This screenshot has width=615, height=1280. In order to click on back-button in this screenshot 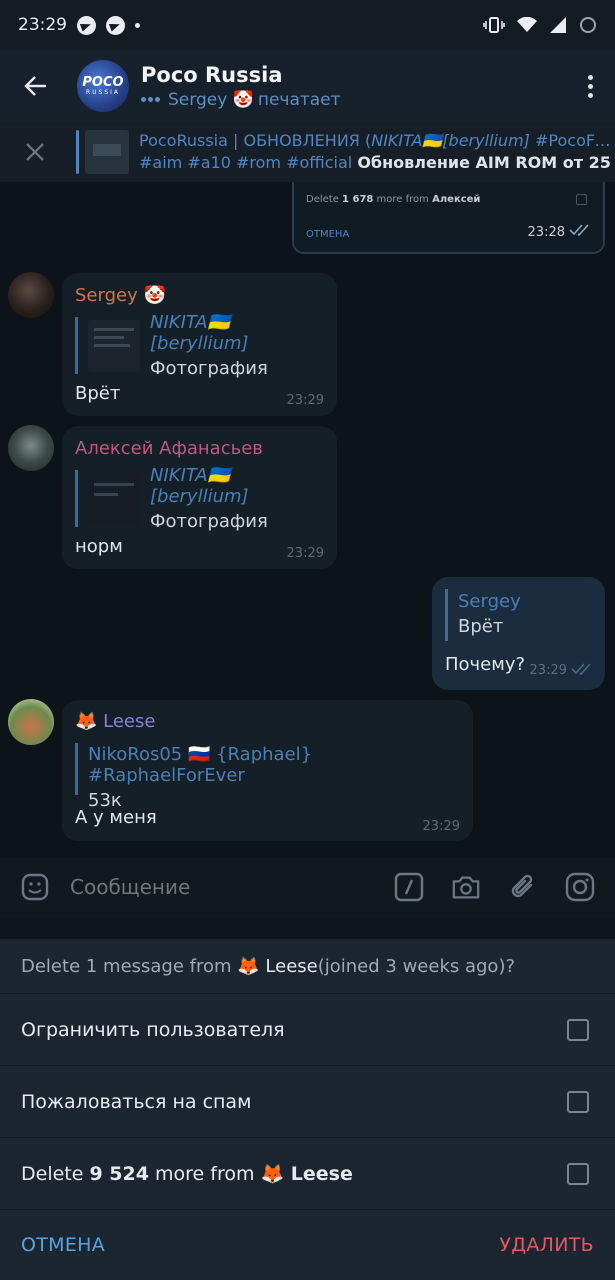, I will do `click(36, 86)`.